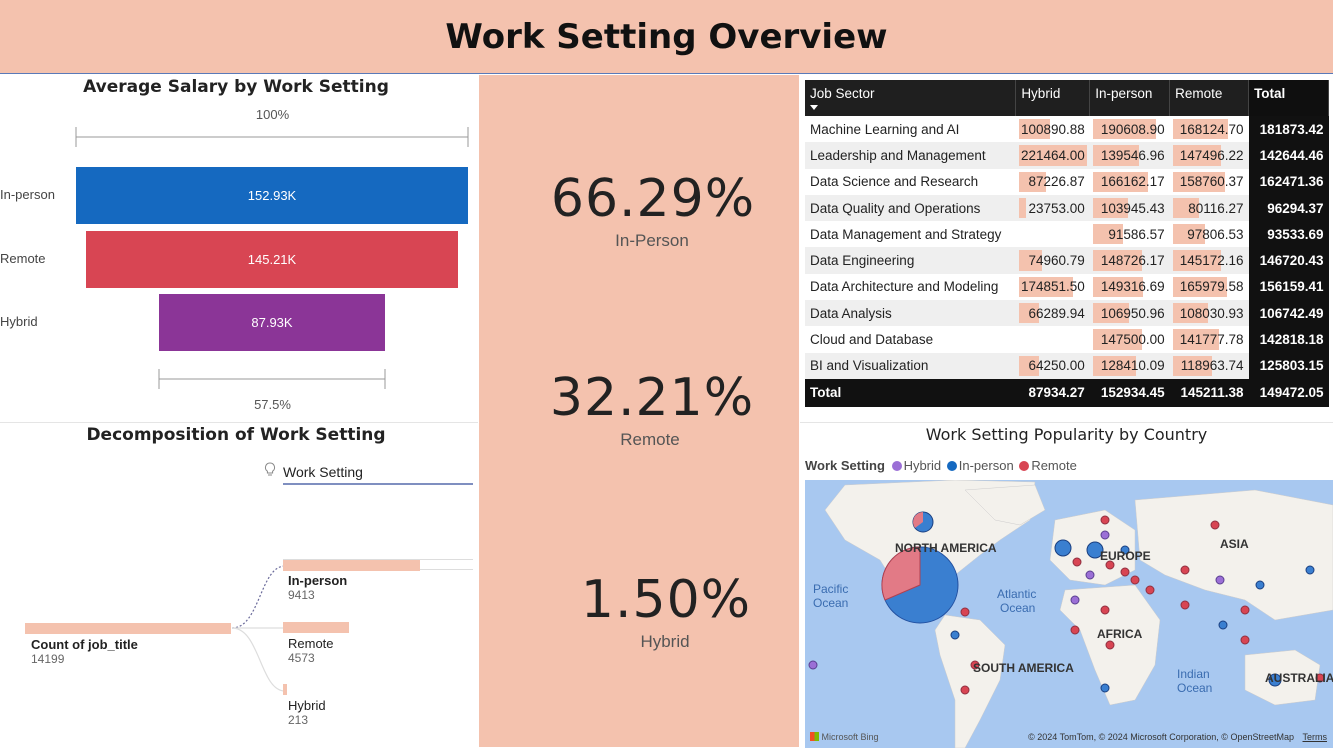 This screenshot has height=748, width=1333. Describe the element at coordinates (951, 466) in the screenshot. I see `inperson-dot-icon` at that location.